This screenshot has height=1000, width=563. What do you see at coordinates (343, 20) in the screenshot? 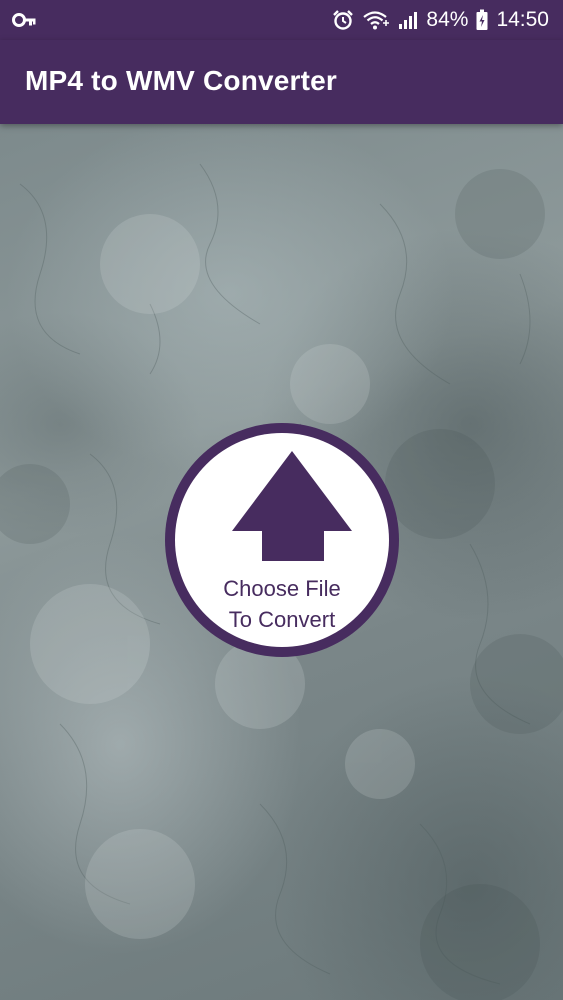
I see `alarm-icon` at bounding box center [343, 20].